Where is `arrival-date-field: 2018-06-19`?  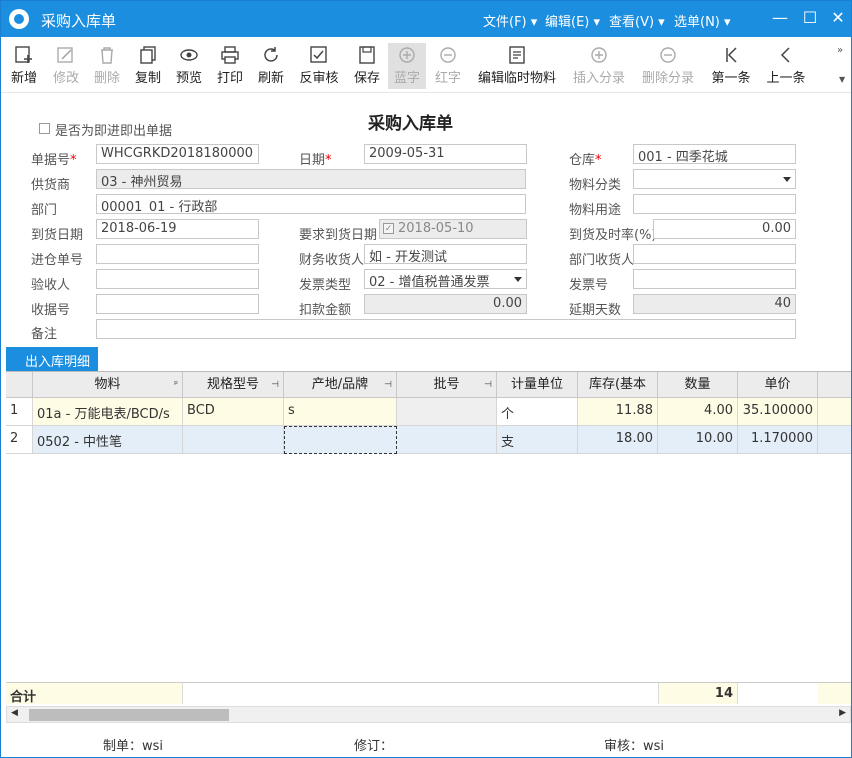 arrival-date-field: 2018-06-19 is located at coordinates (177, 229).